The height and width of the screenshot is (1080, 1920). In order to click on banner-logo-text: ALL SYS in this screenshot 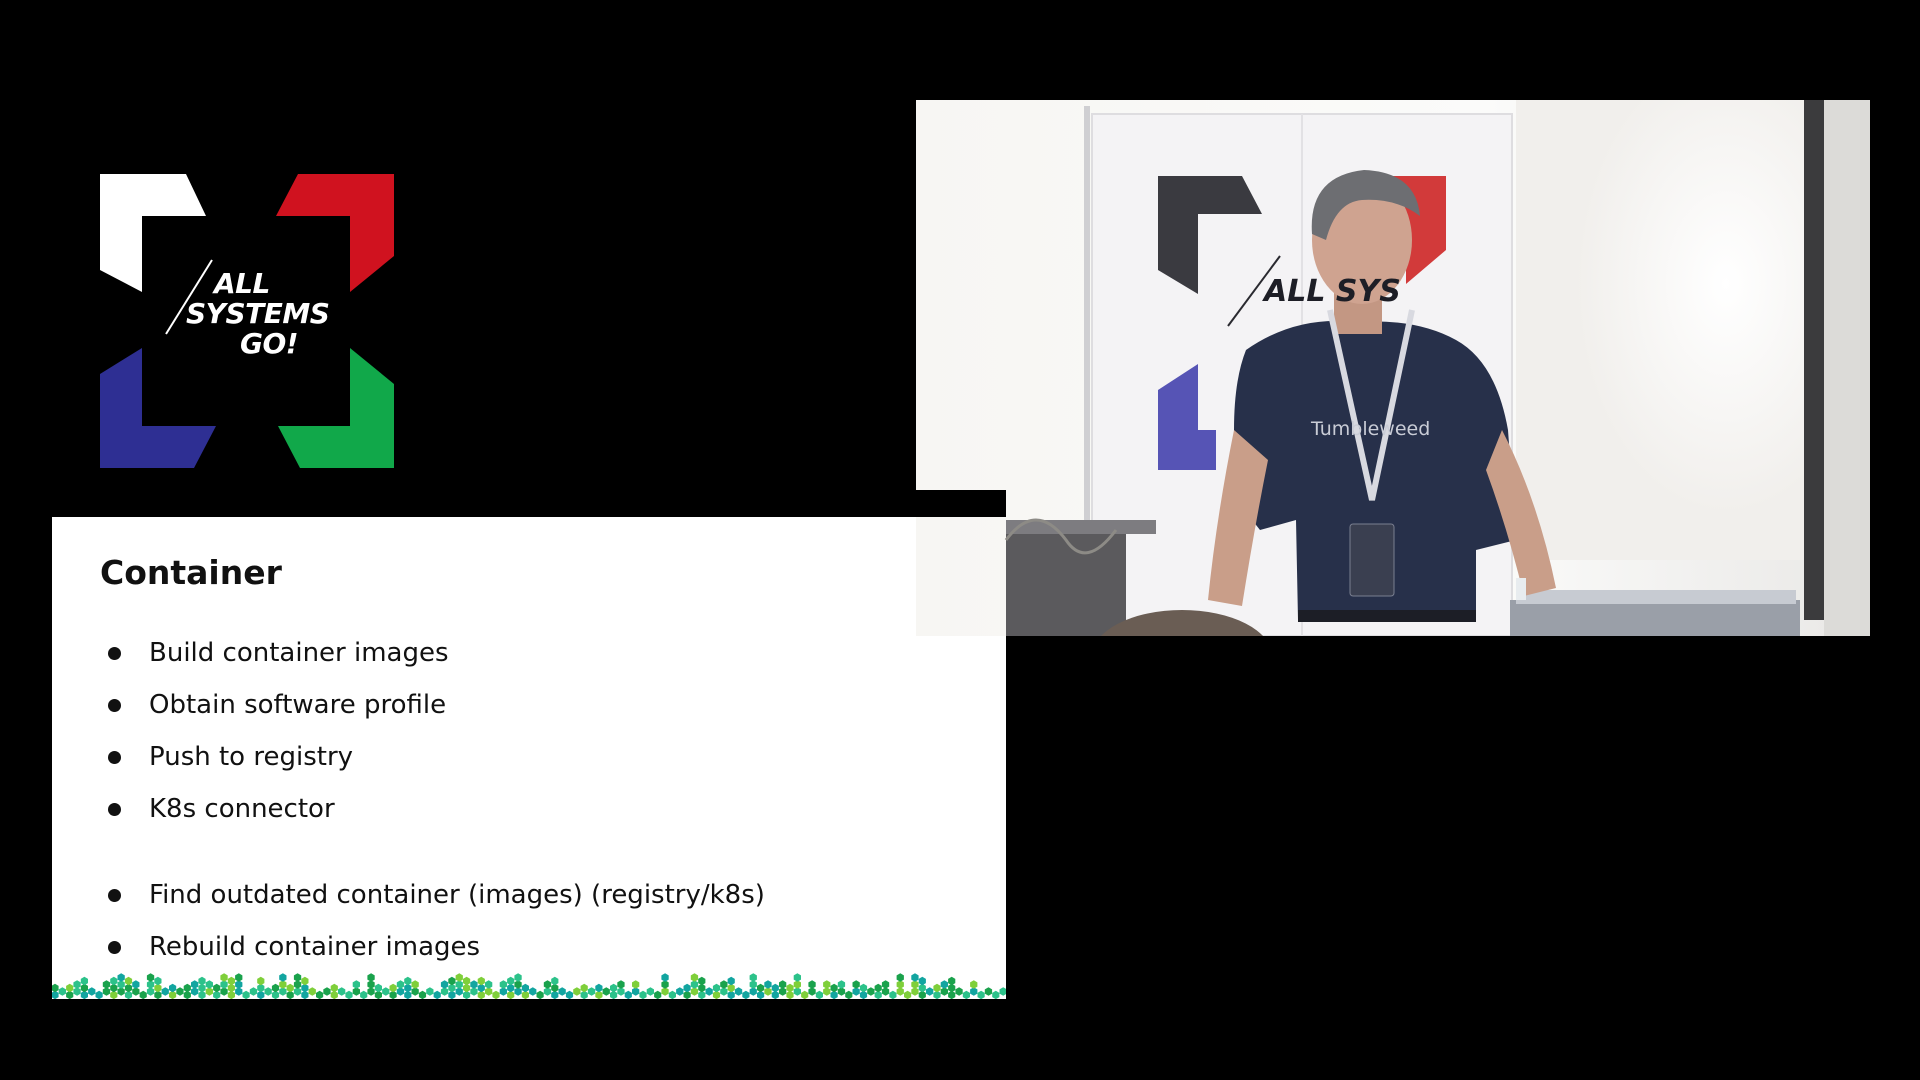, I will do `click(1332, 291)`.